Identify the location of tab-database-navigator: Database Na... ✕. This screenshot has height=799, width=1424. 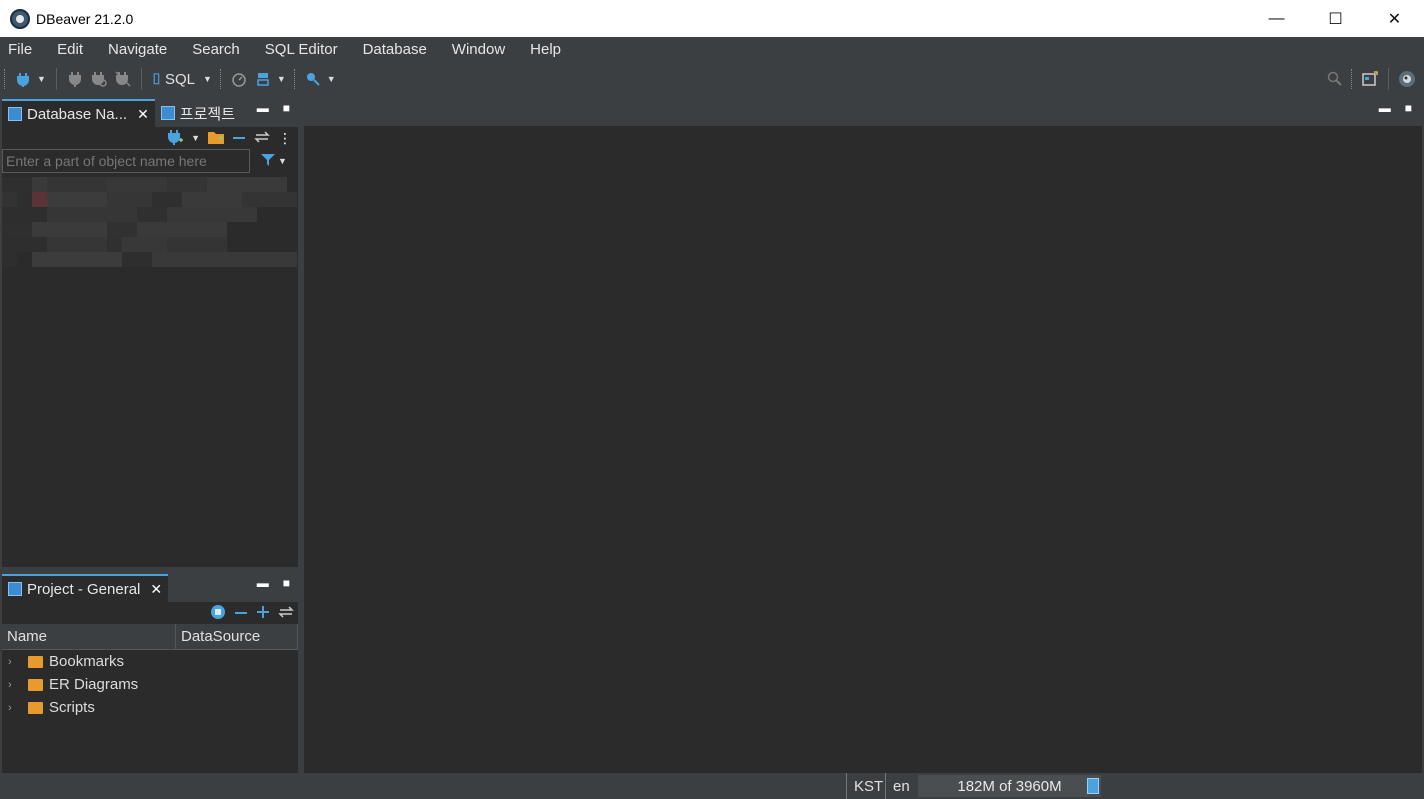
(78, 113).